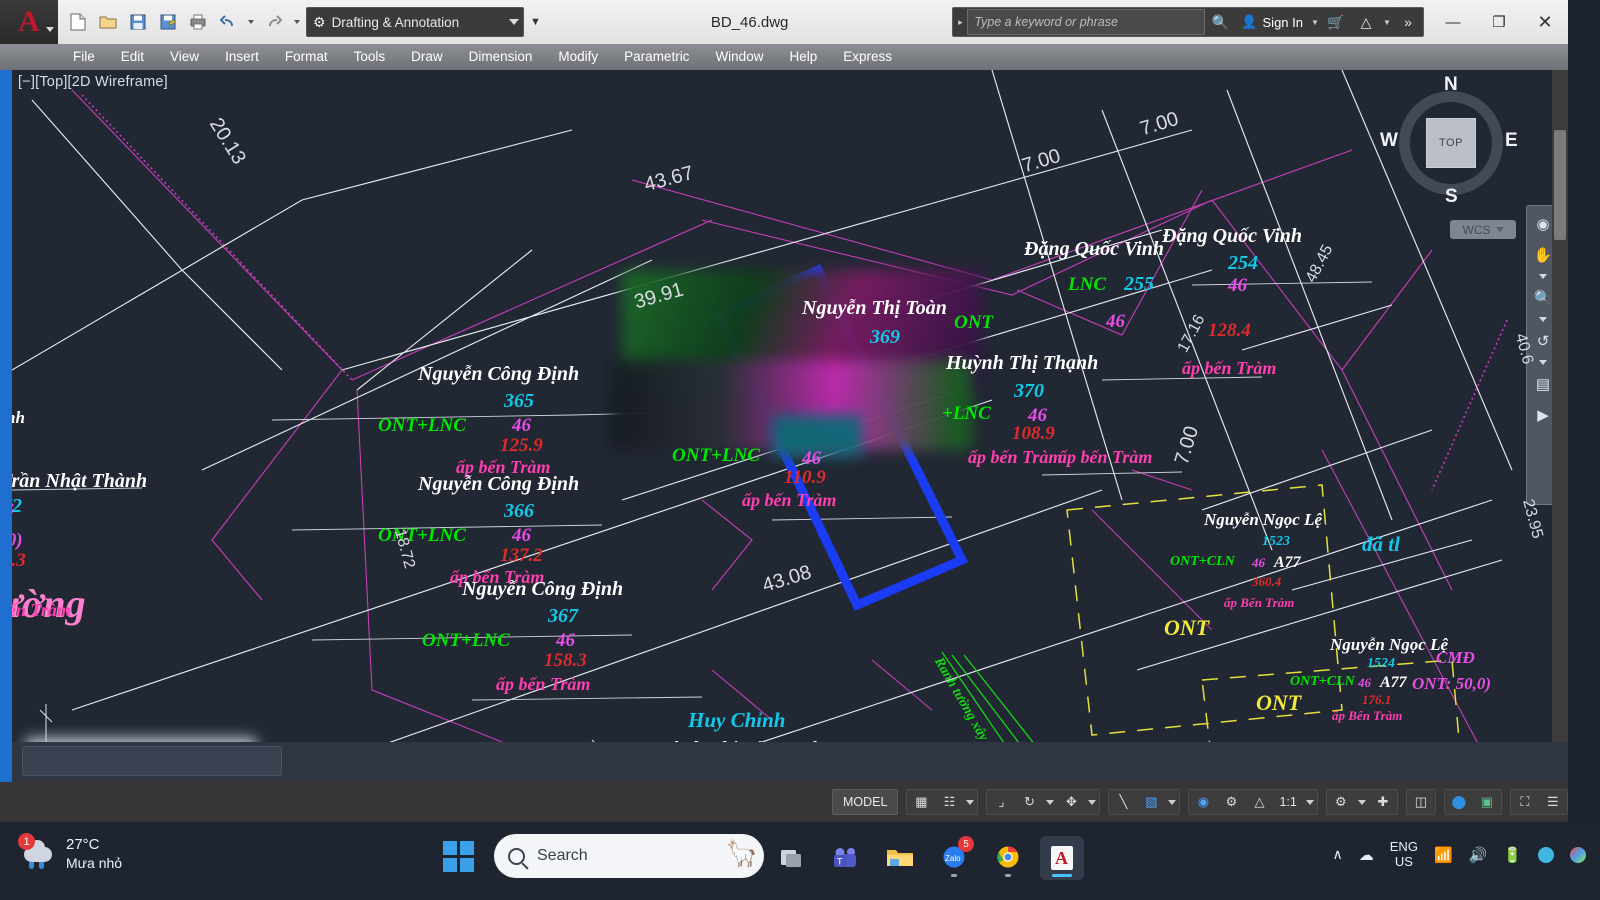 This screenshot has height=900, width=1600. Describe the element at coordinates (427, 57) in the screenshot. I see `menu-item-draw: Draw` at that location.